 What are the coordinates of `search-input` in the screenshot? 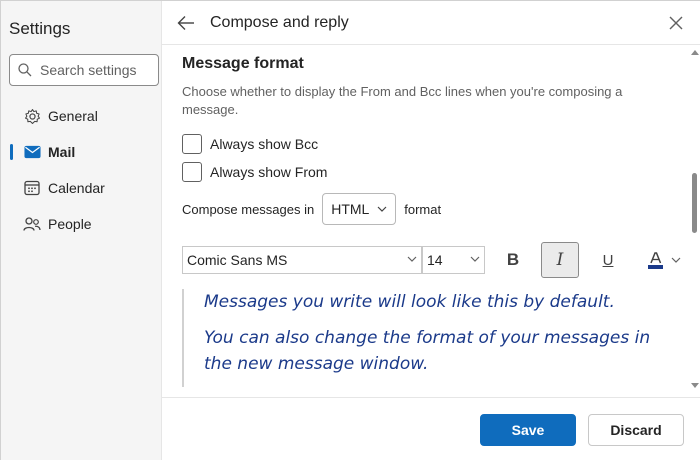 It's located at (95, 70).